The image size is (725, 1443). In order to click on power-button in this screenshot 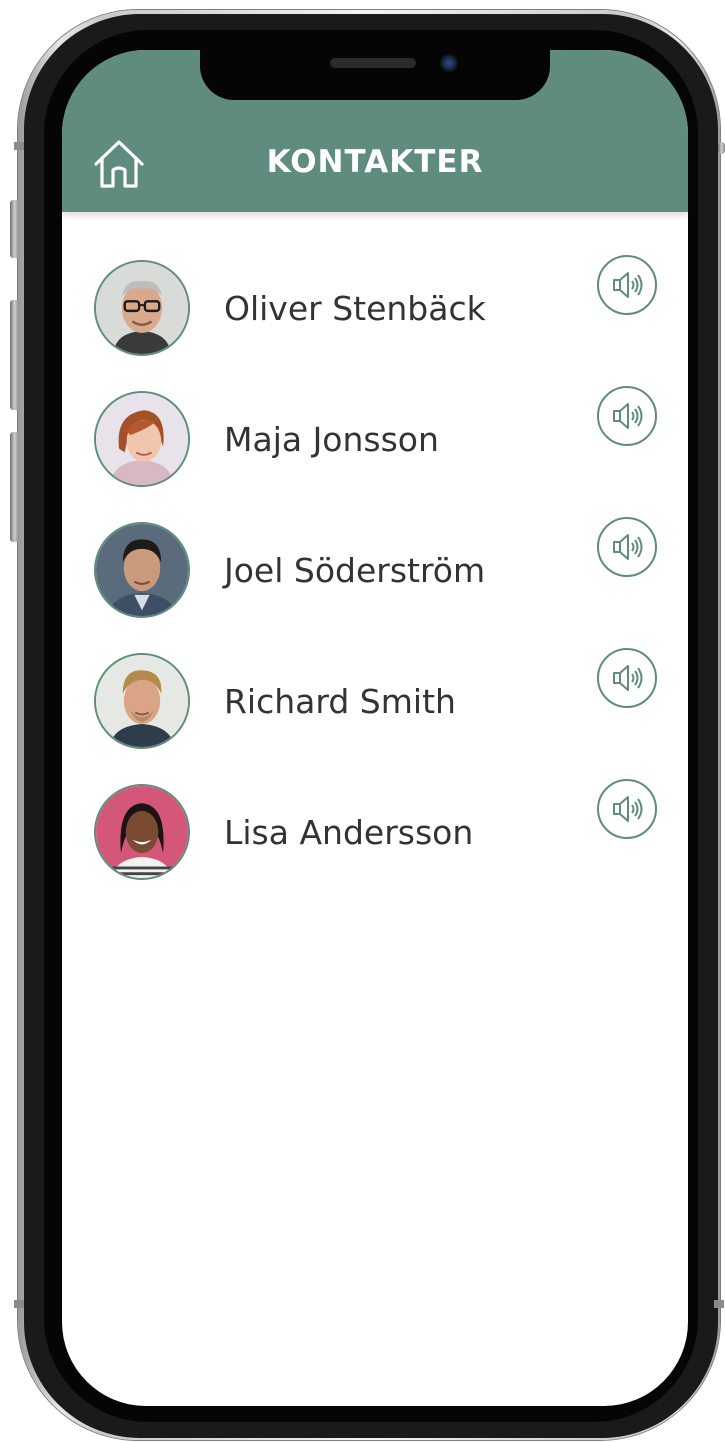, I will do `click(721, 148)`.